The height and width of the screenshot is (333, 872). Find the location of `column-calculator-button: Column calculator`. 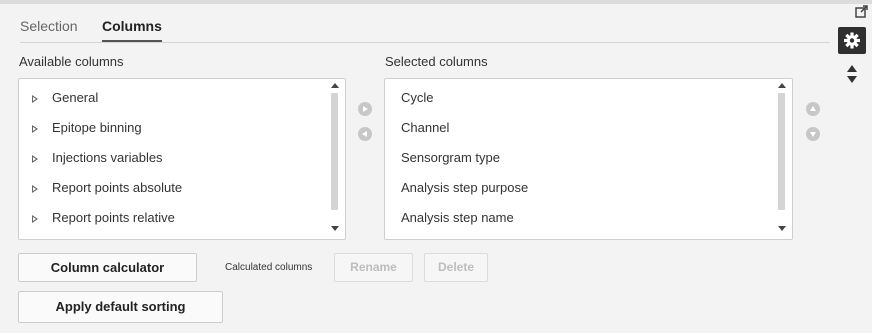

column-calculator-button: Column calculator is located at coordinates (107, 267).